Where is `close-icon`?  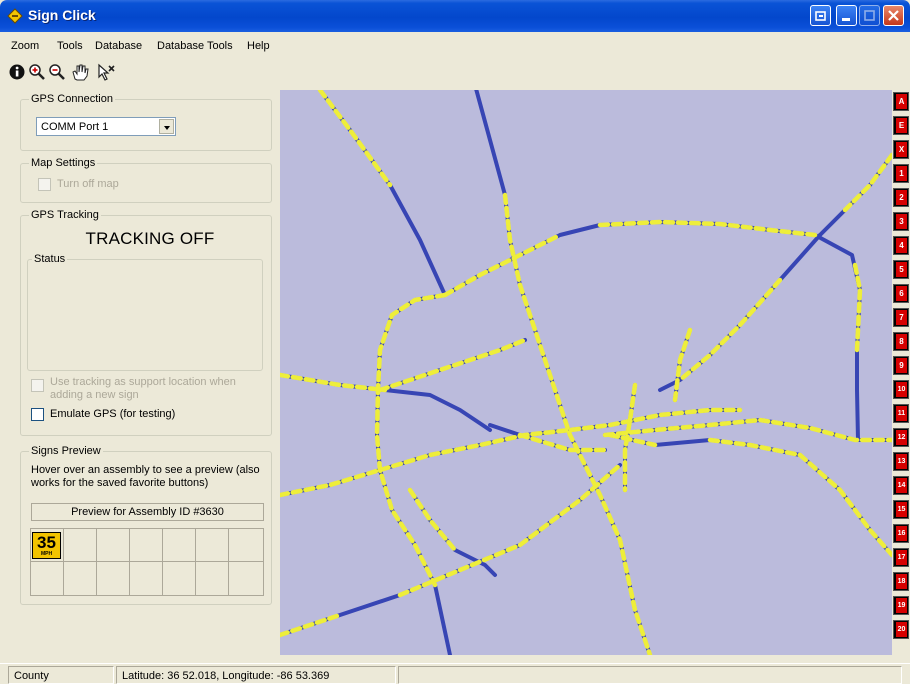 close-icon is located at coordinates (893, 15).